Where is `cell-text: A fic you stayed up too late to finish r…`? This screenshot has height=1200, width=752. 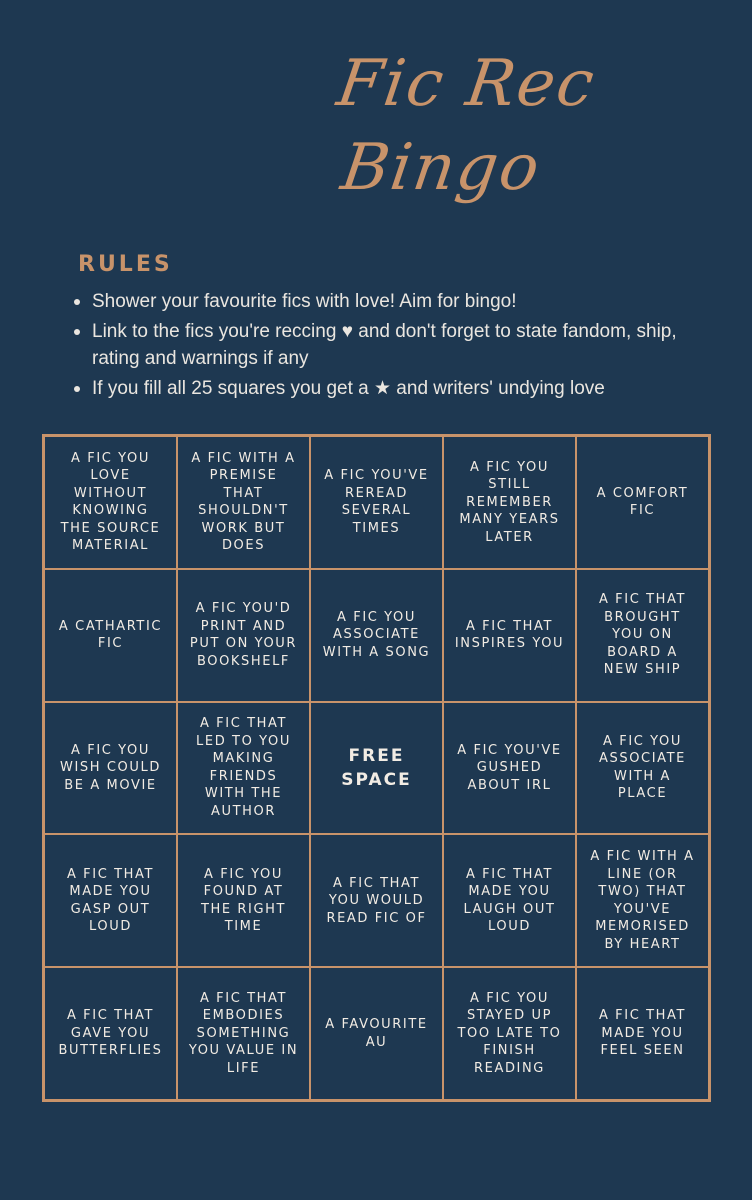
cell-text: A fic you stayed up too late to finish r… is located at coordinates (509, 1033).